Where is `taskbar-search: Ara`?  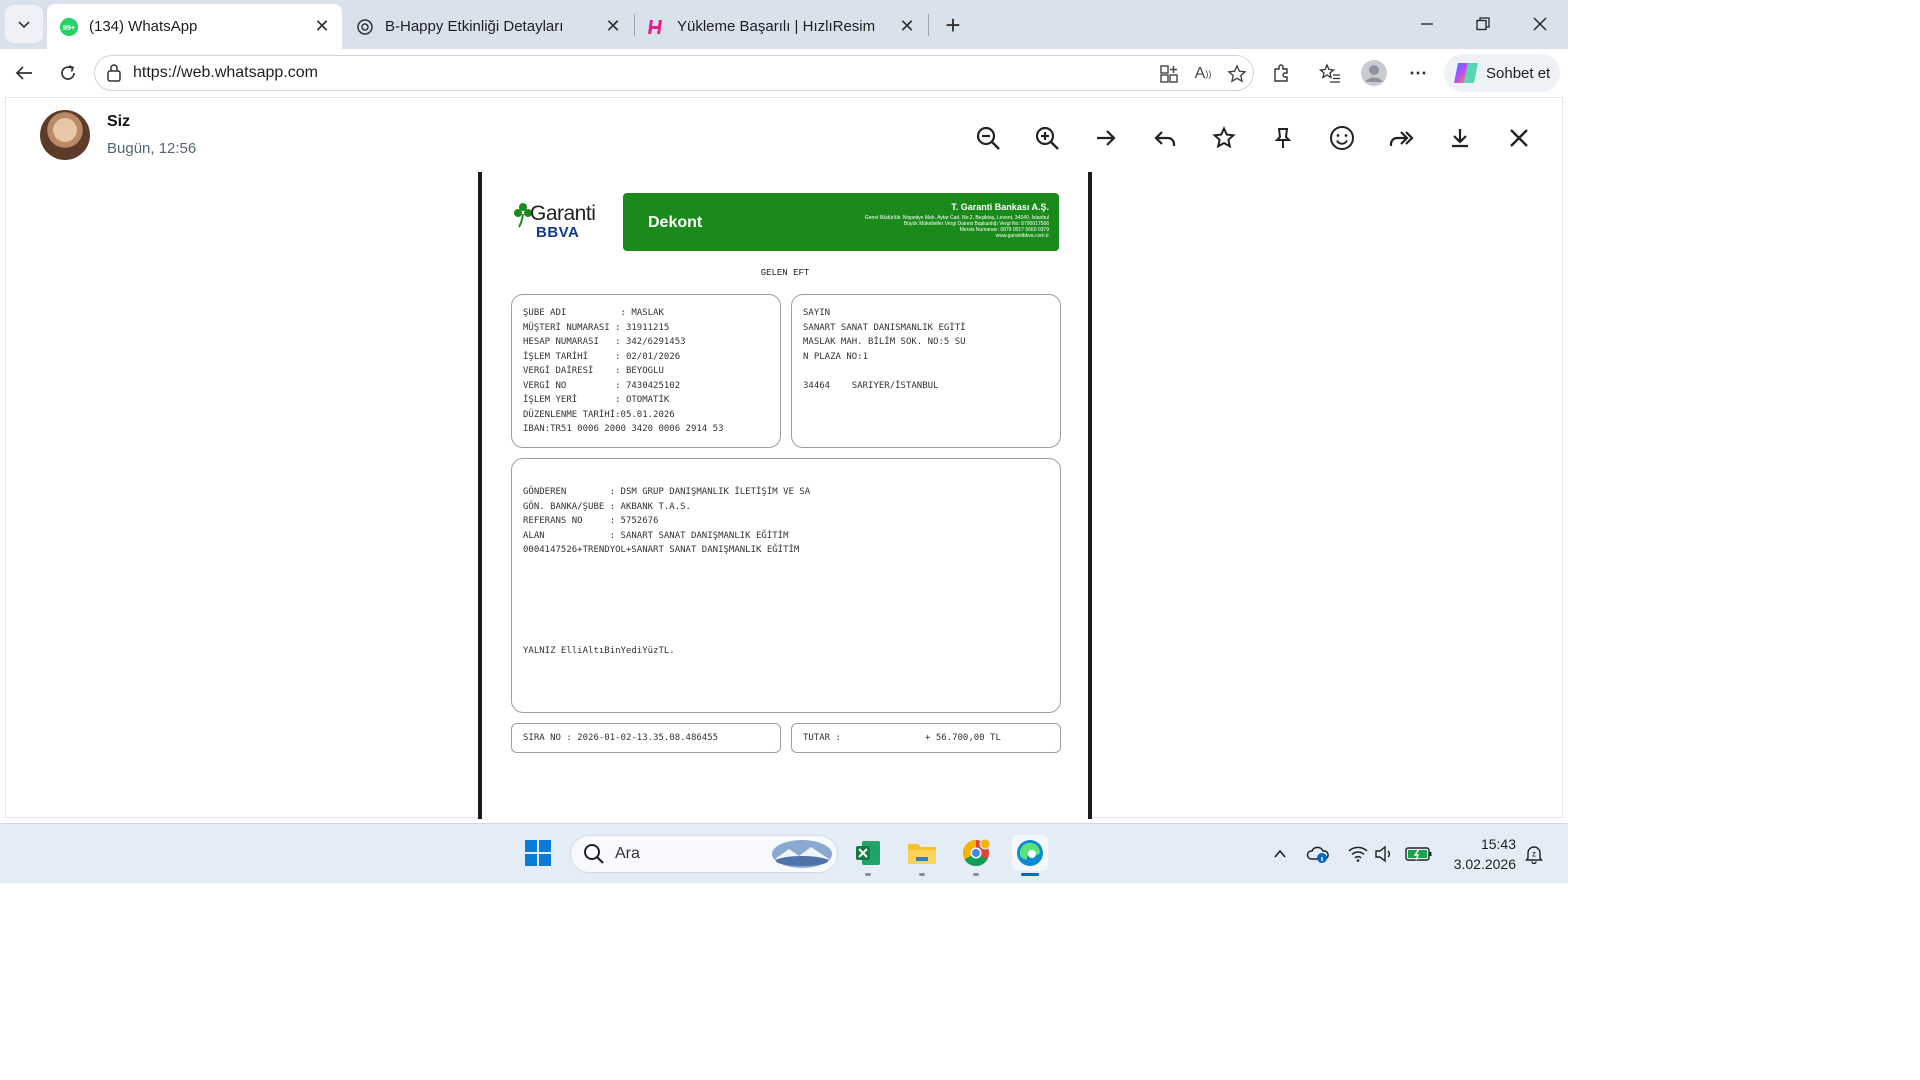 taskbar-search: Ara is located at coordinates (704, 854).